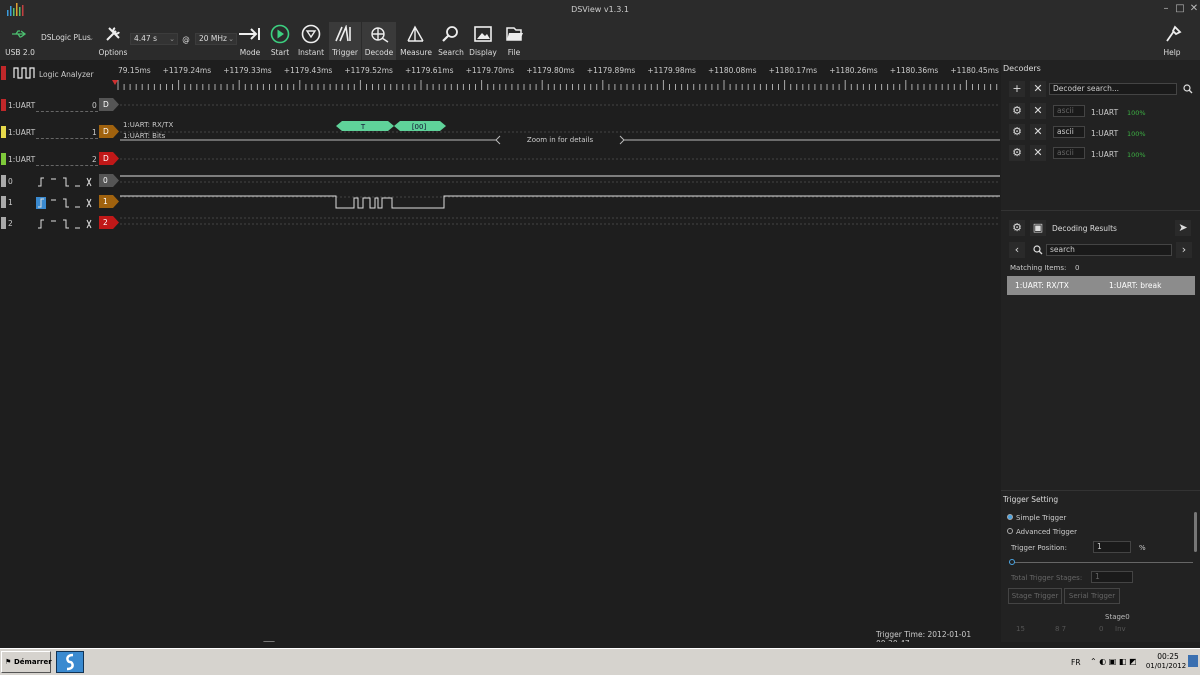 This screenshot has height=675, width=1200. What do you see at coordinates (1101, 285) in the screenshot?
I see `result-row: 1:UART: RX/TX 1:UART: break` at bounding box center [1101, 285].